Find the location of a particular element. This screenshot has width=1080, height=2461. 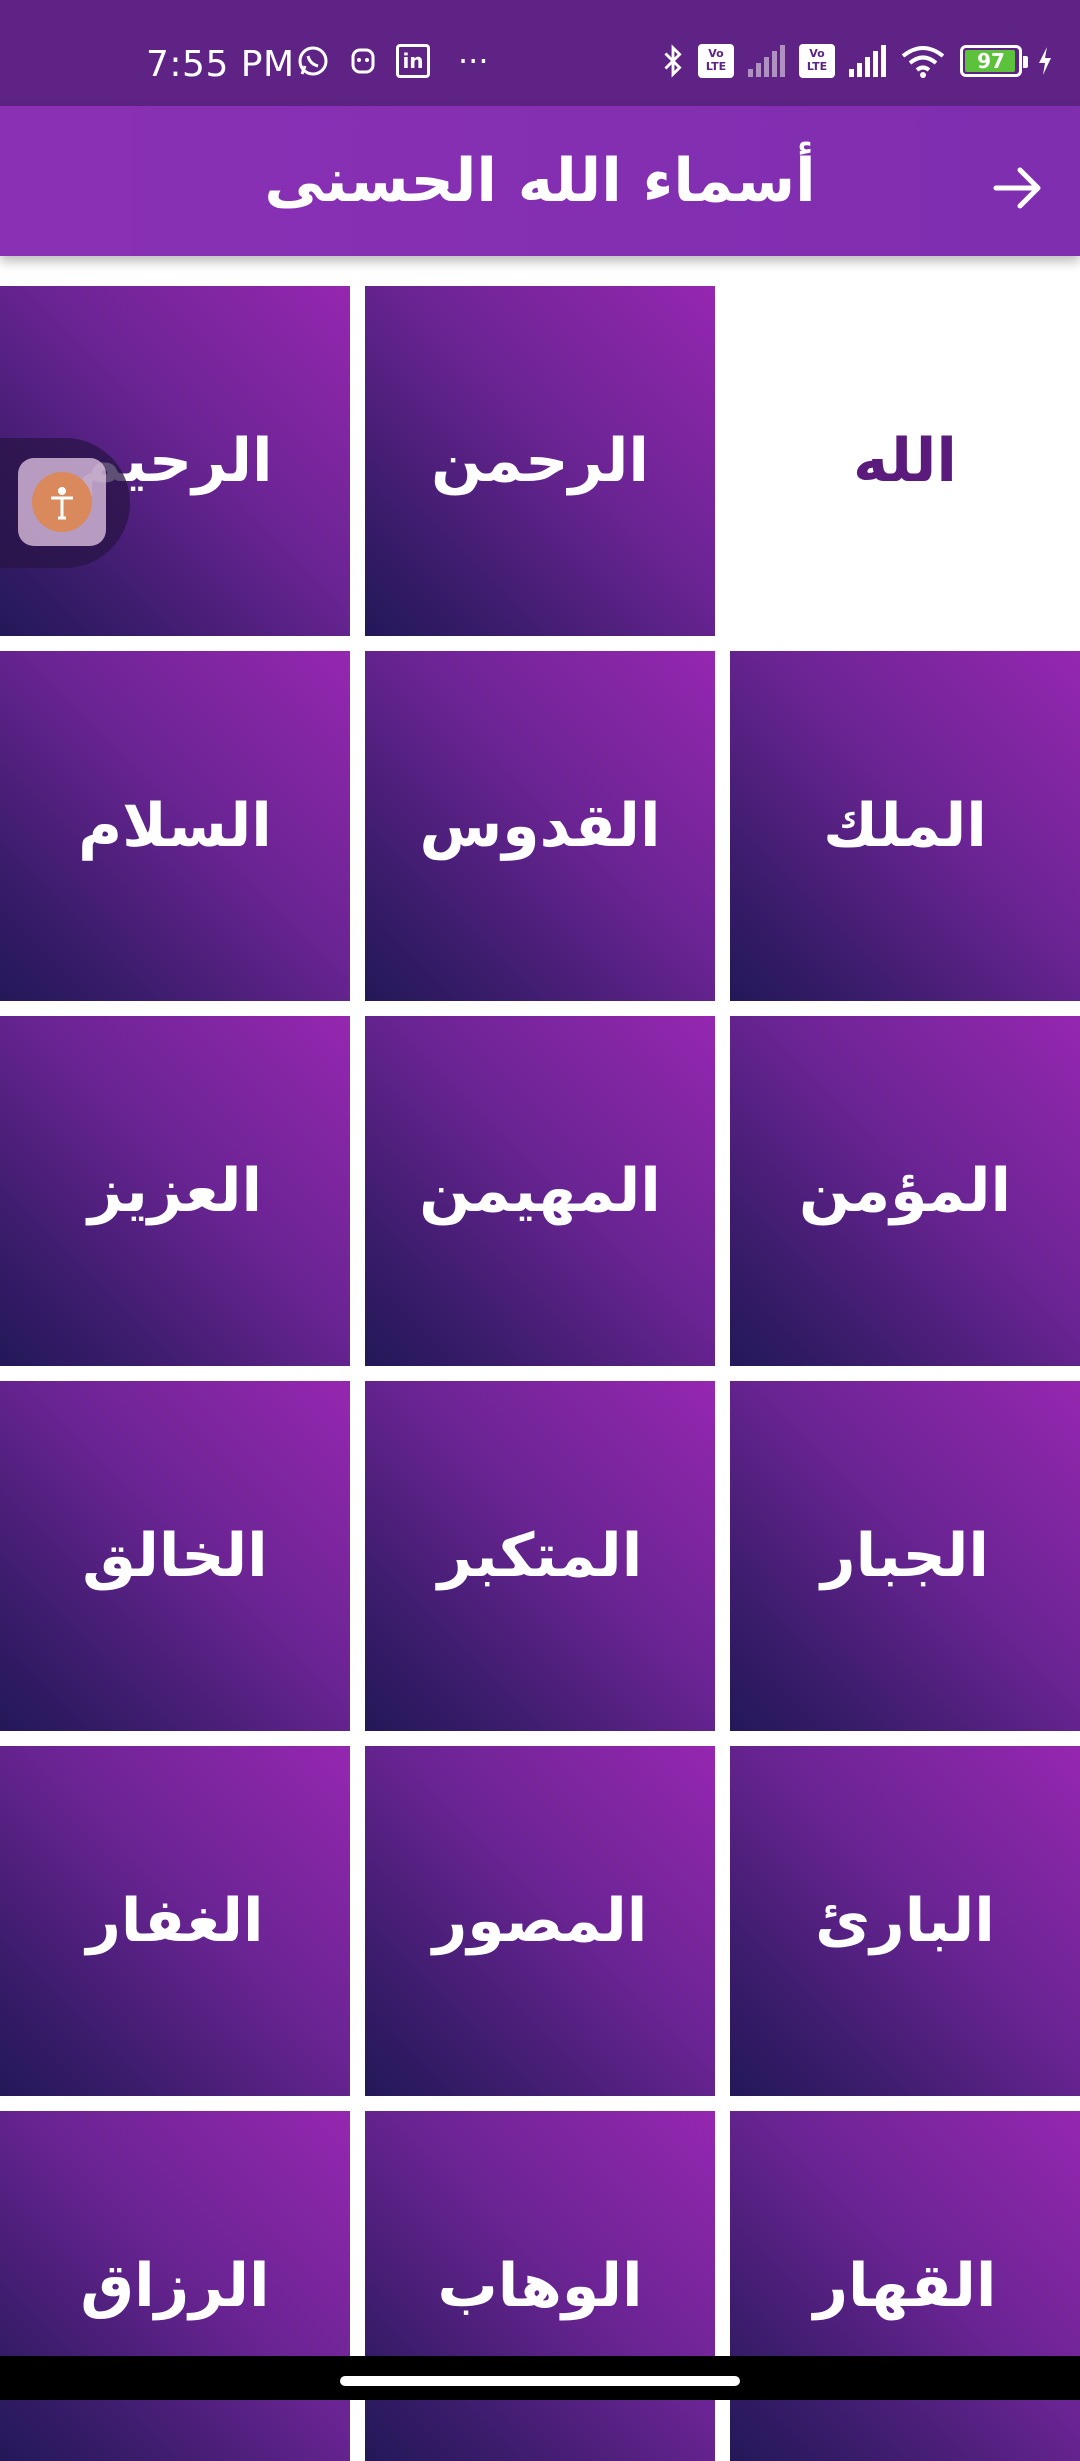

status-left-icons: in ··· is located at coordinates (392, 61).